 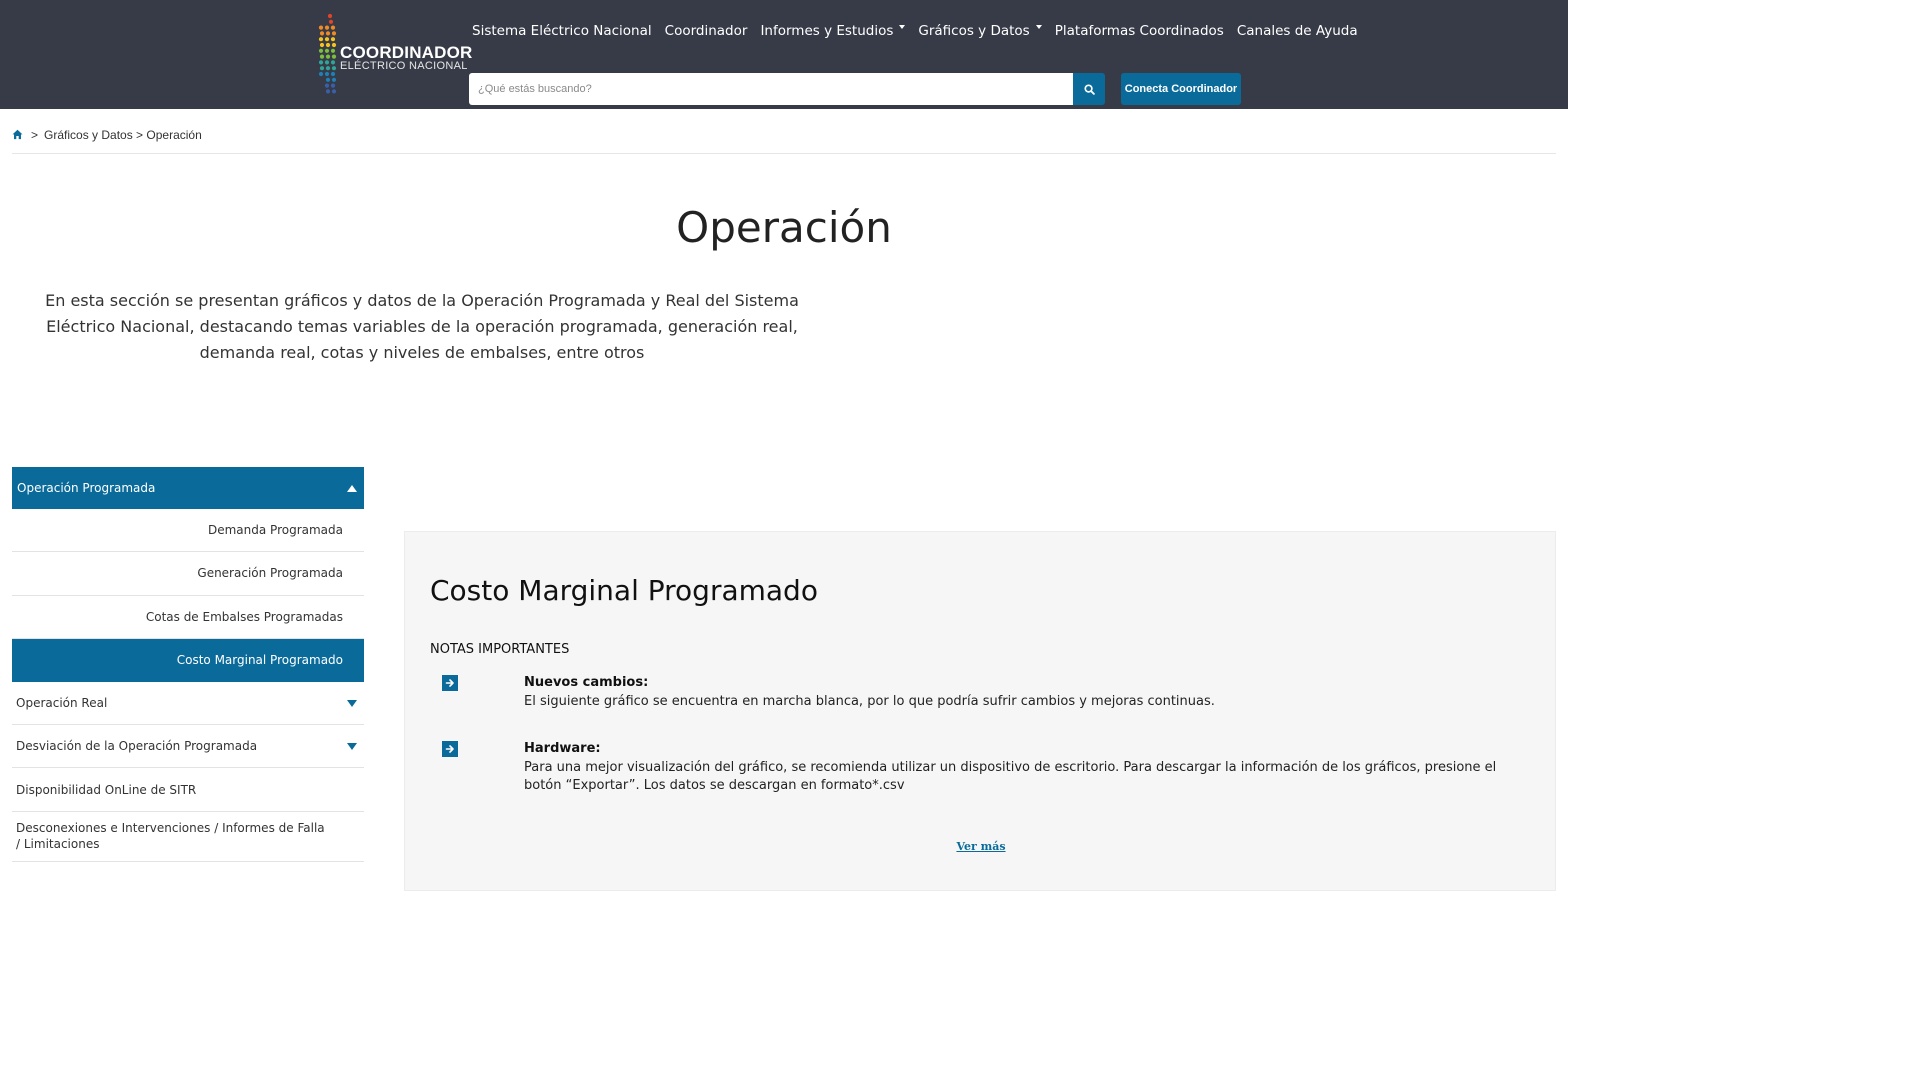 What do you see at coordinates (137, 746) in the screenshot?
I see `sidebar-item-label: Desviación de la Operación Programada` at bounding box center [137, 746].